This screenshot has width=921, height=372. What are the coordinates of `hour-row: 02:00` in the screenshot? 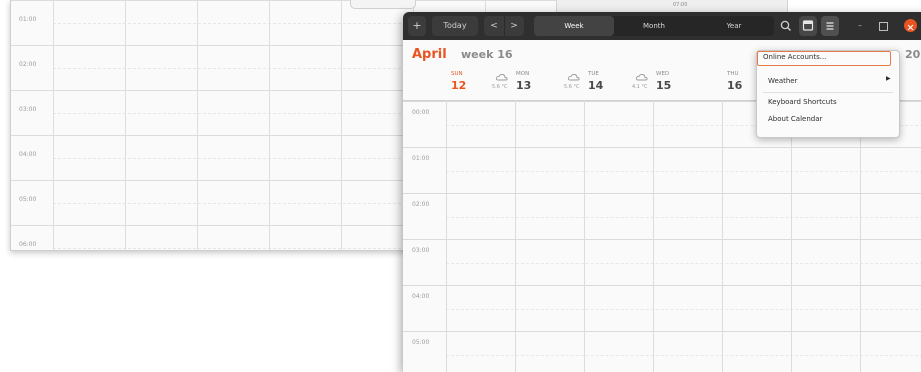 It's located at (662, 216).